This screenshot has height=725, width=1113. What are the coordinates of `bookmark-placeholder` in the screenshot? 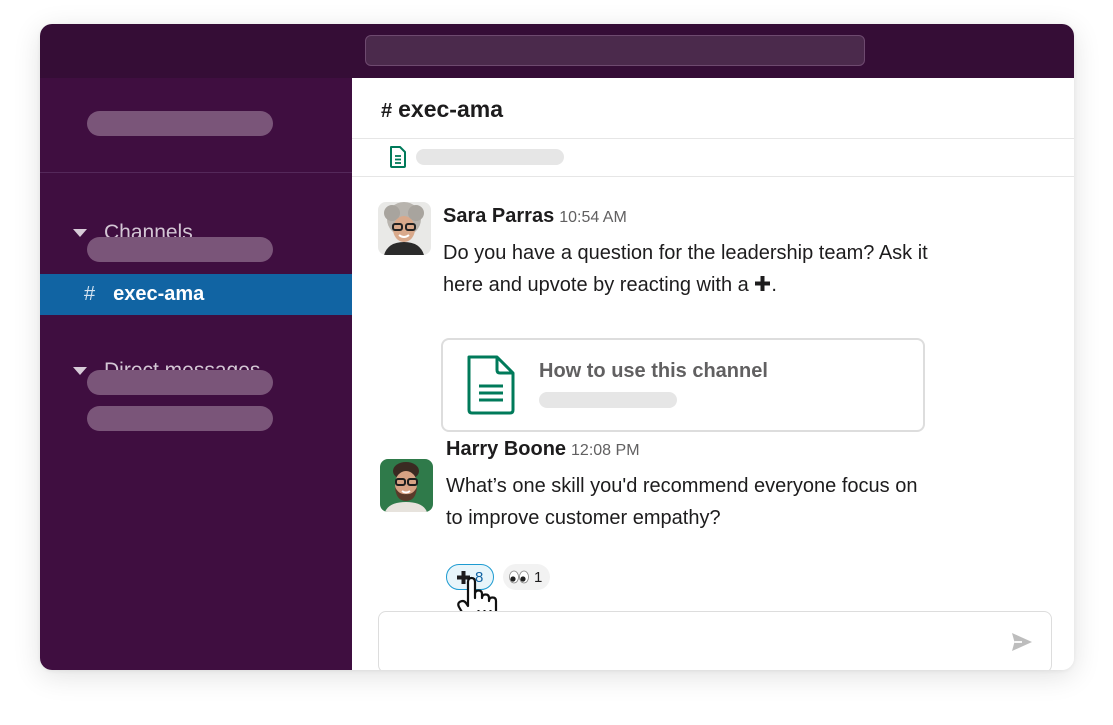 It's located at (490, 157).